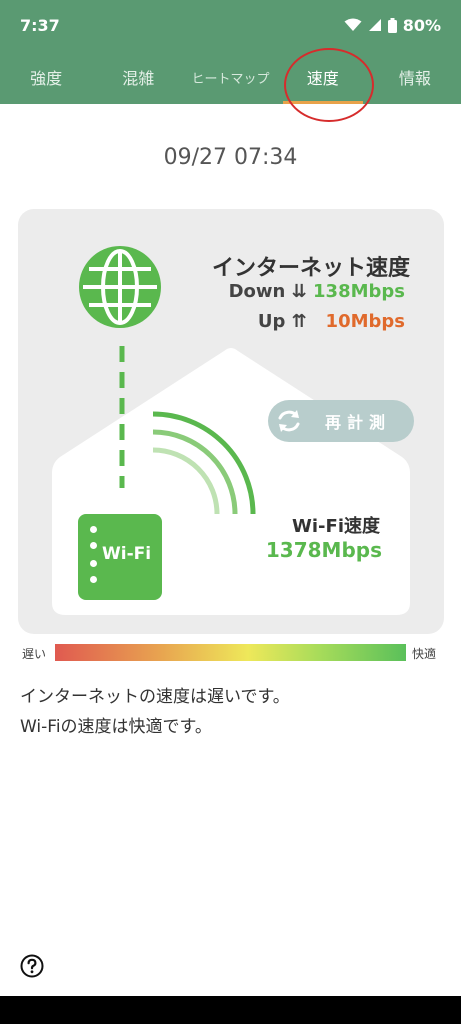 The image size is (461, 1024). What do you see at coordinates (127, 554) in the screenshot?
I see `router-label: Wi-Fi` at bounding box center [127, 554].